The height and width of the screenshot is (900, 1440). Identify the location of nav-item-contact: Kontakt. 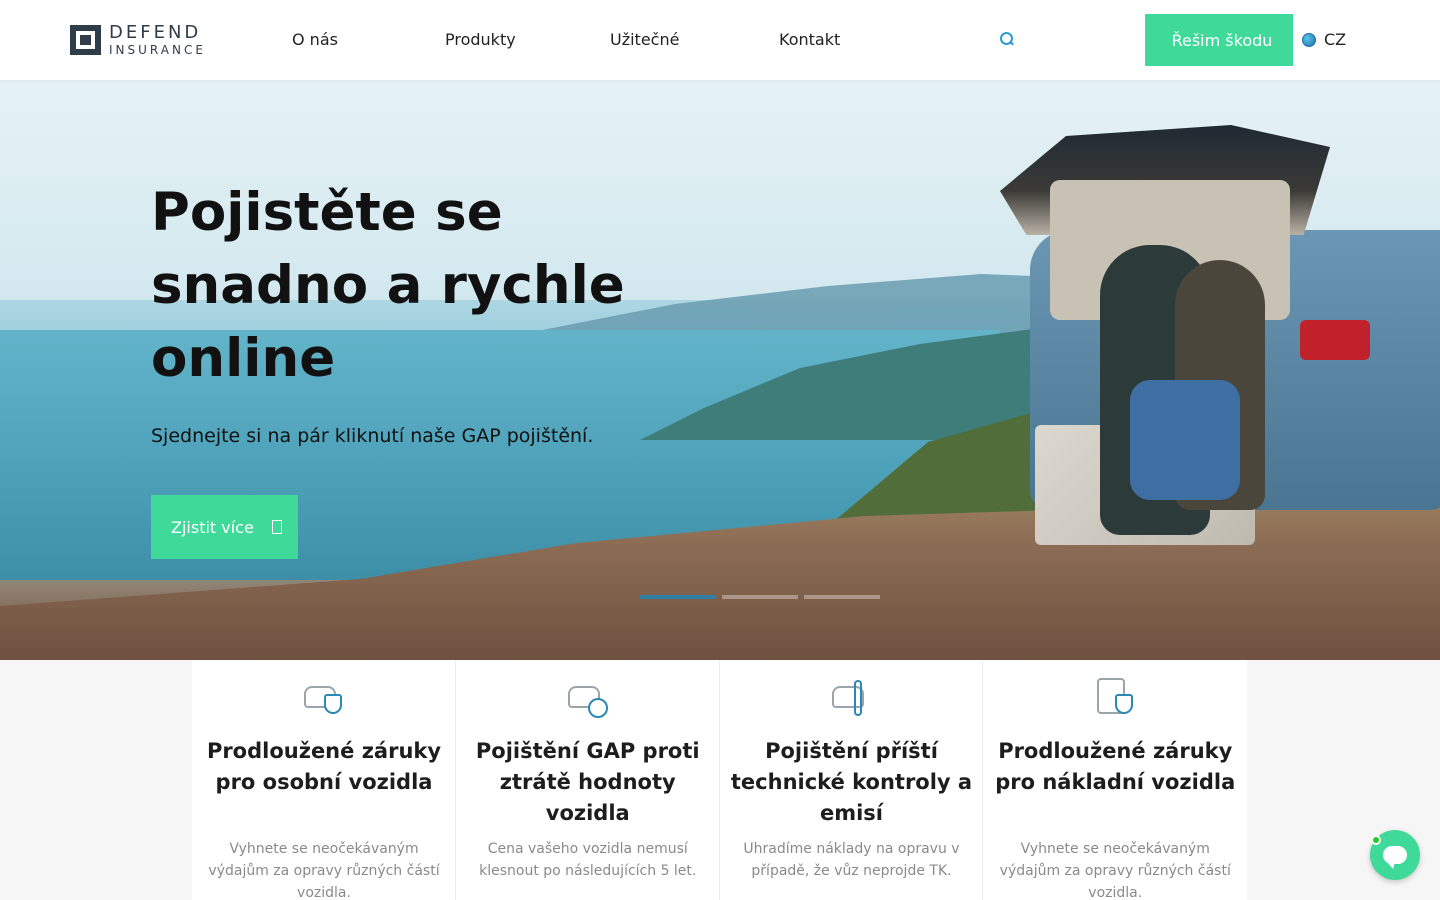
(809, 39).